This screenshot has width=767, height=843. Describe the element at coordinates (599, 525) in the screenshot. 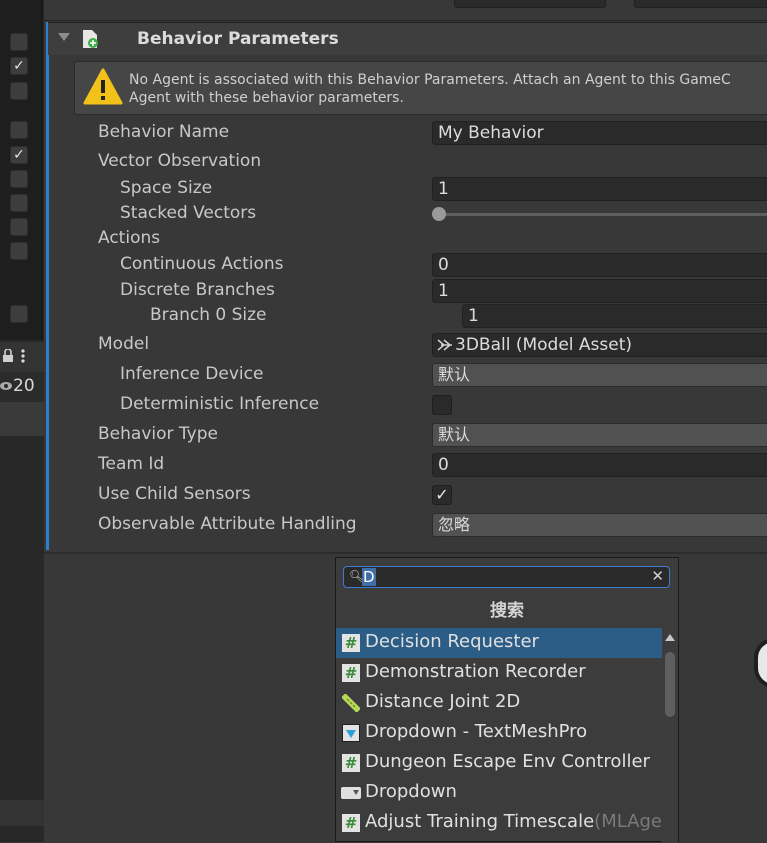

I see `observable-attribute-dropdown: 忽略` at that location.